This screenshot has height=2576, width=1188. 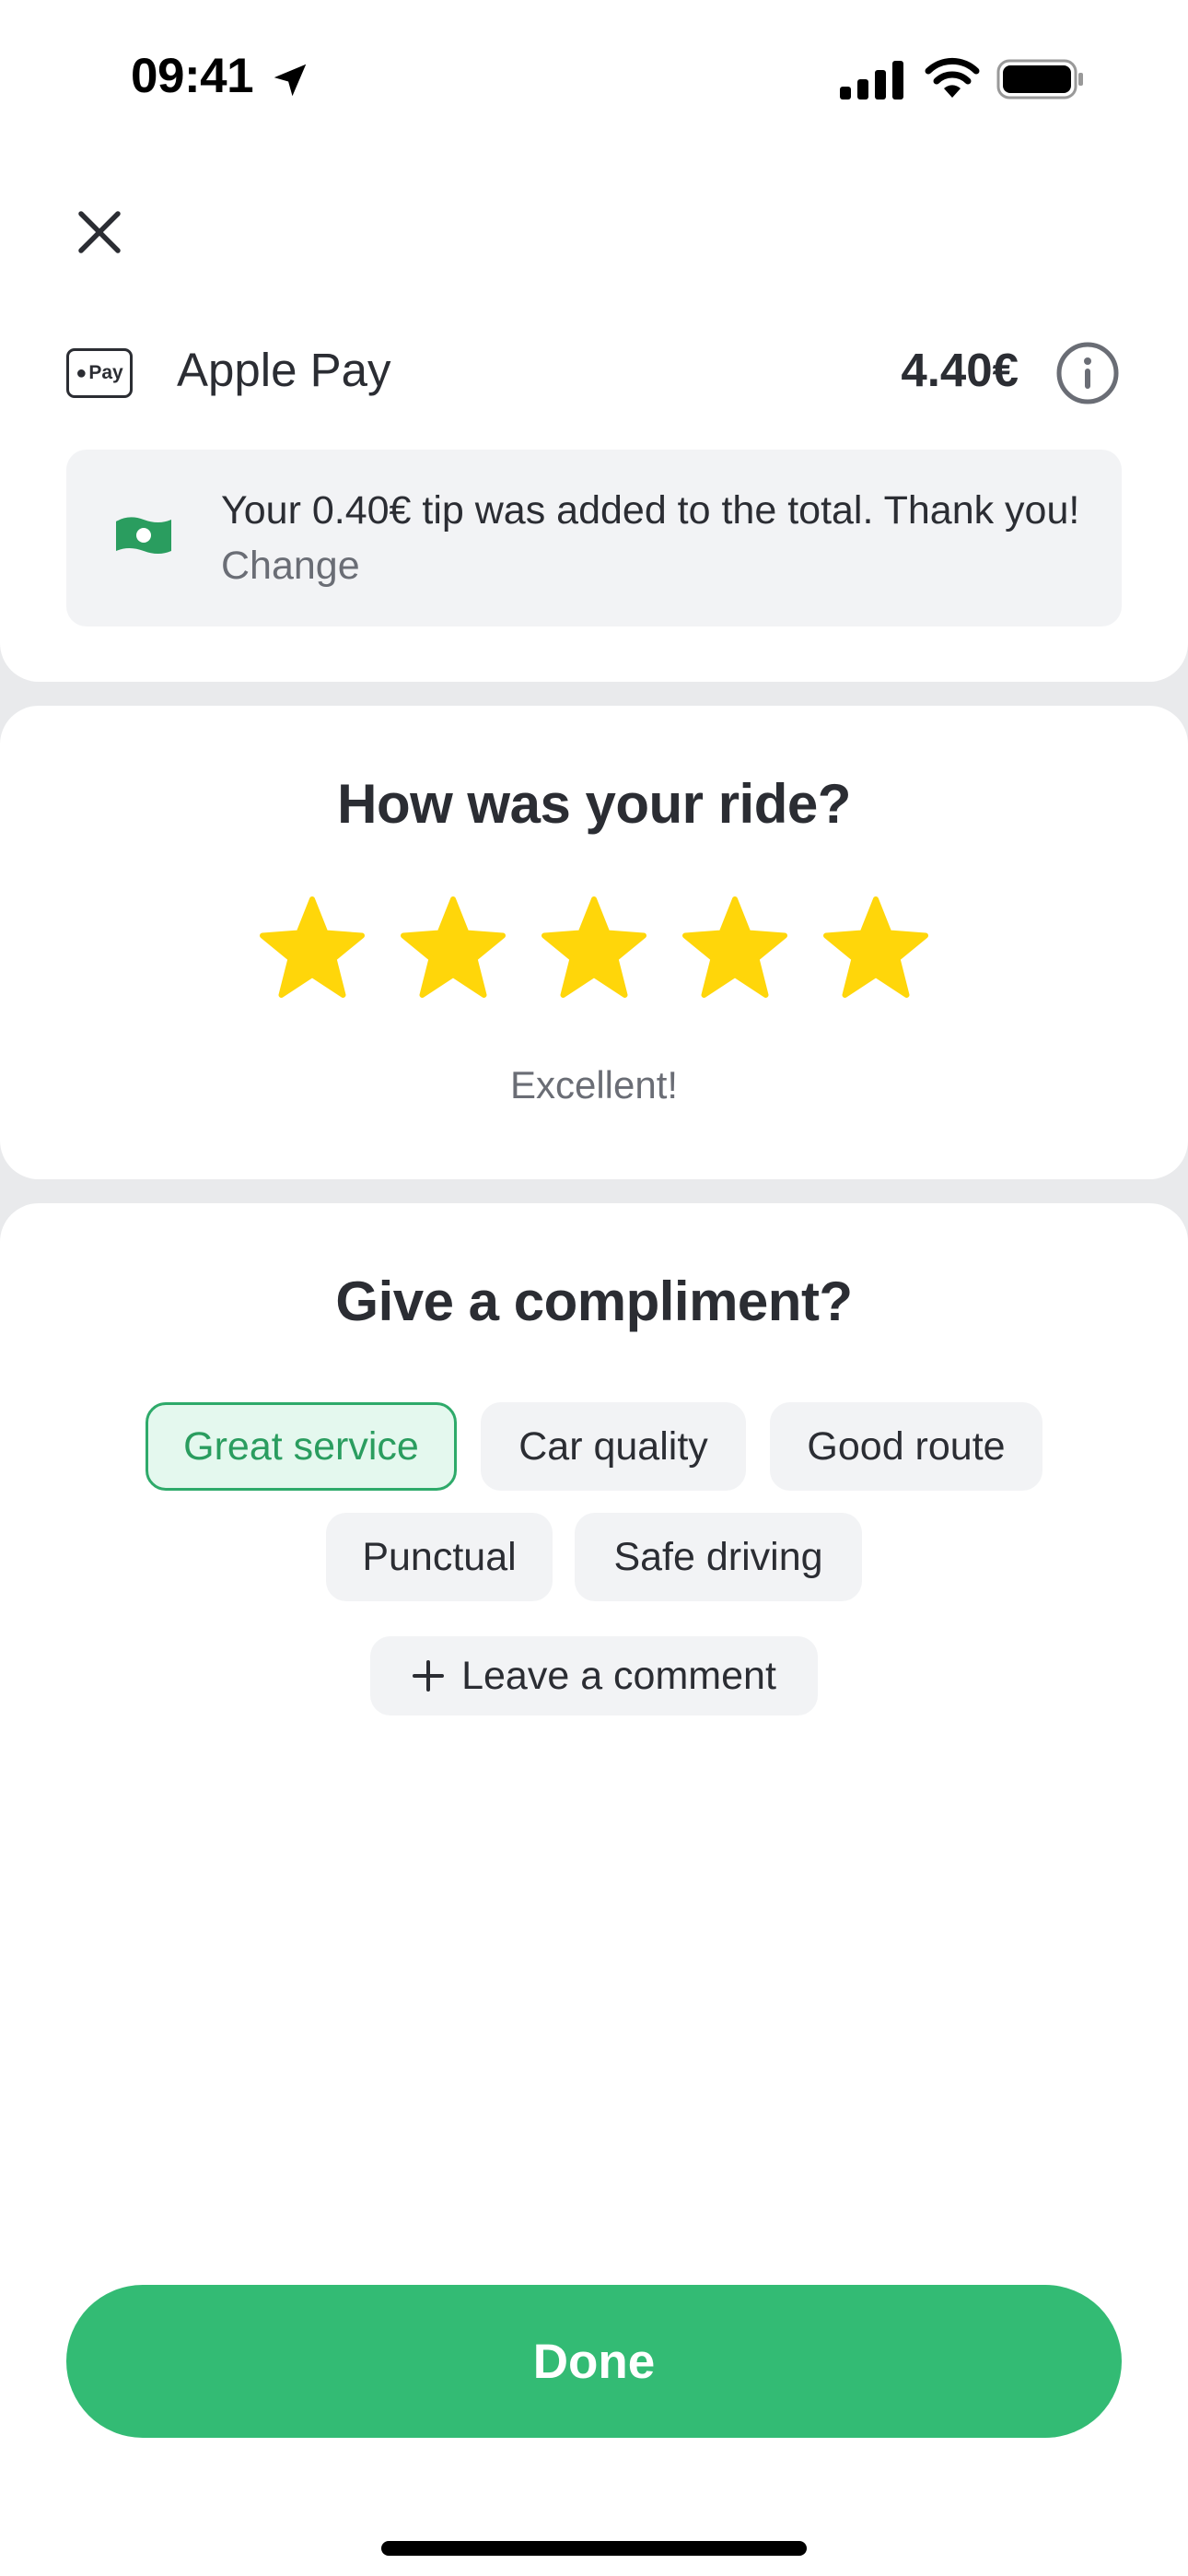 I want to click on chip-label: Punctual, so click(x=439, y=1556).